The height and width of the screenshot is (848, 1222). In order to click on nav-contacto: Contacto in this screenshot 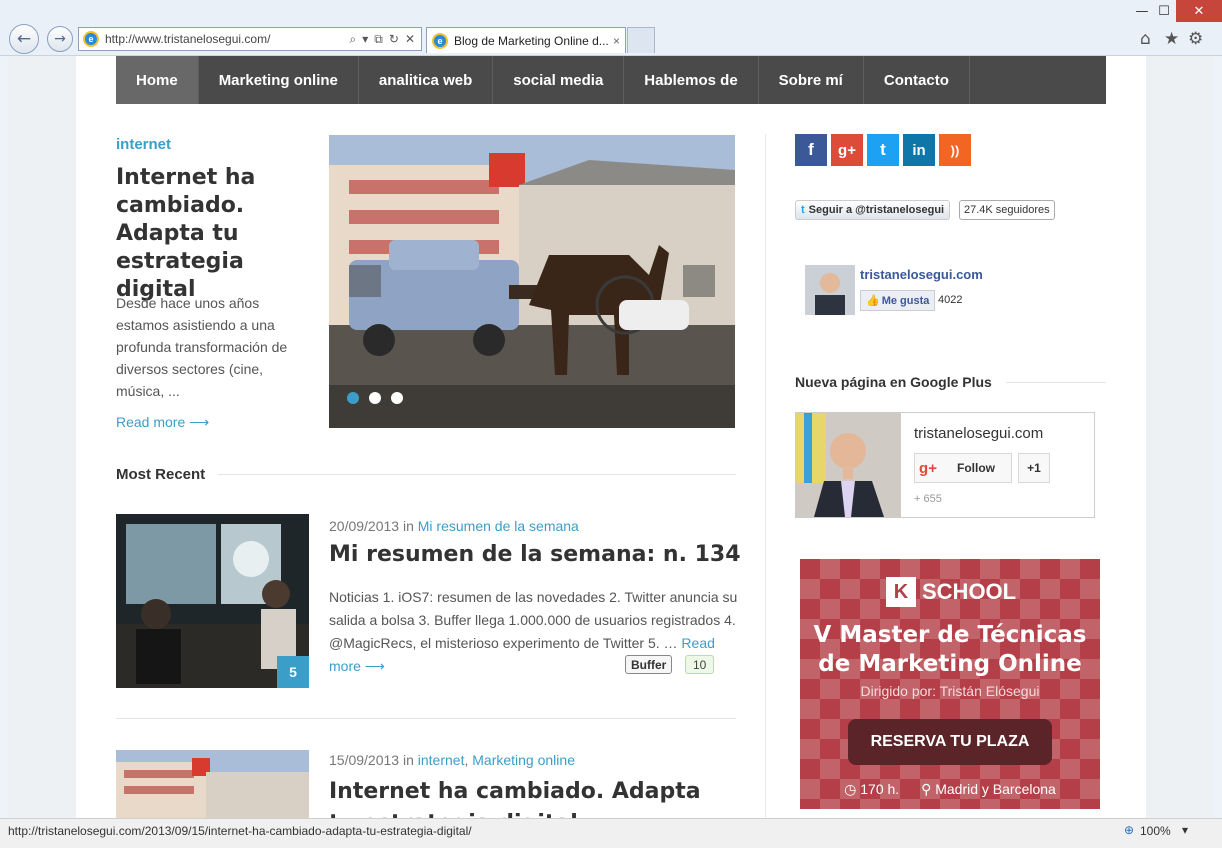, I will do `click(917, 80)`.